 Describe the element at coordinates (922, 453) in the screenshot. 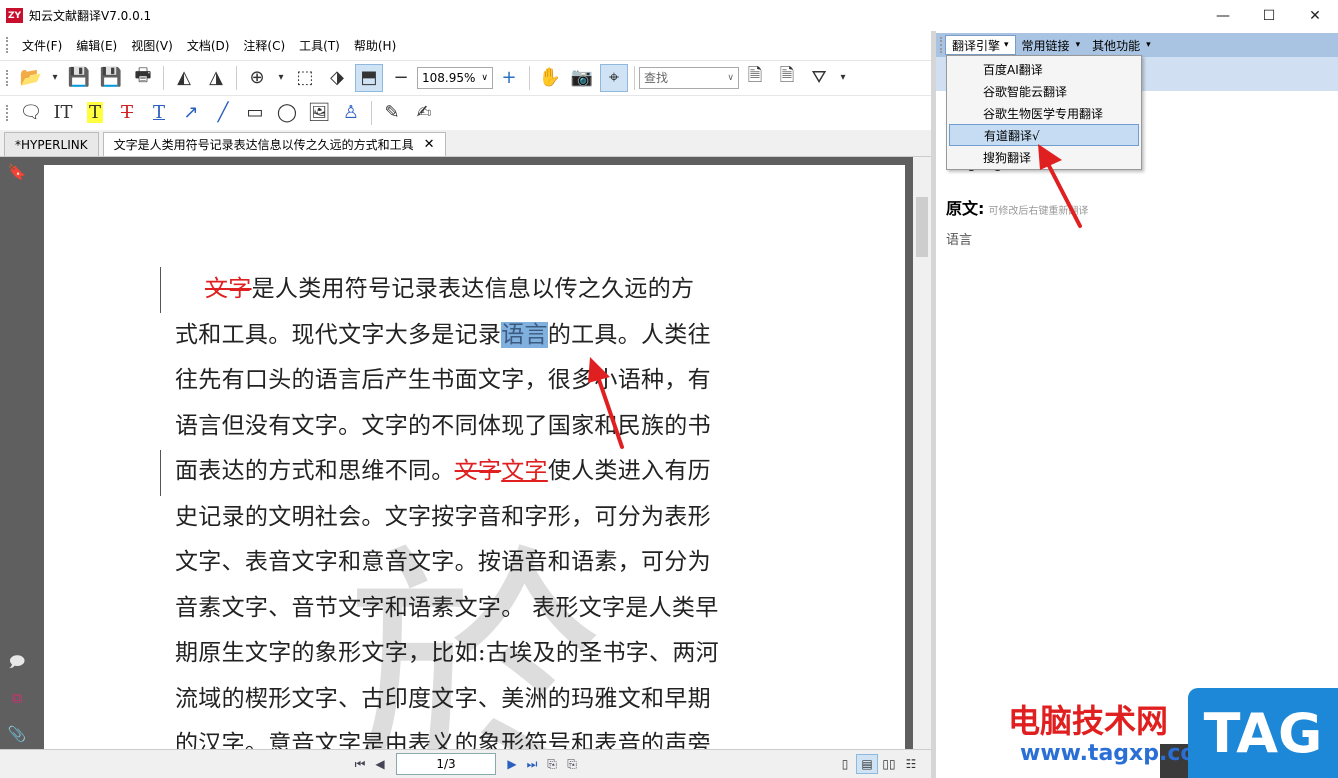

I see `vertical-scrollbar` at that location.